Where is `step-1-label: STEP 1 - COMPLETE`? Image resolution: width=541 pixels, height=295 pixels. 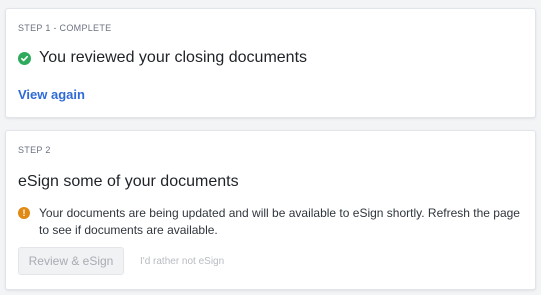
step-1-label: STEP 1 - COMPLETE is located at coordinates (65, 28).